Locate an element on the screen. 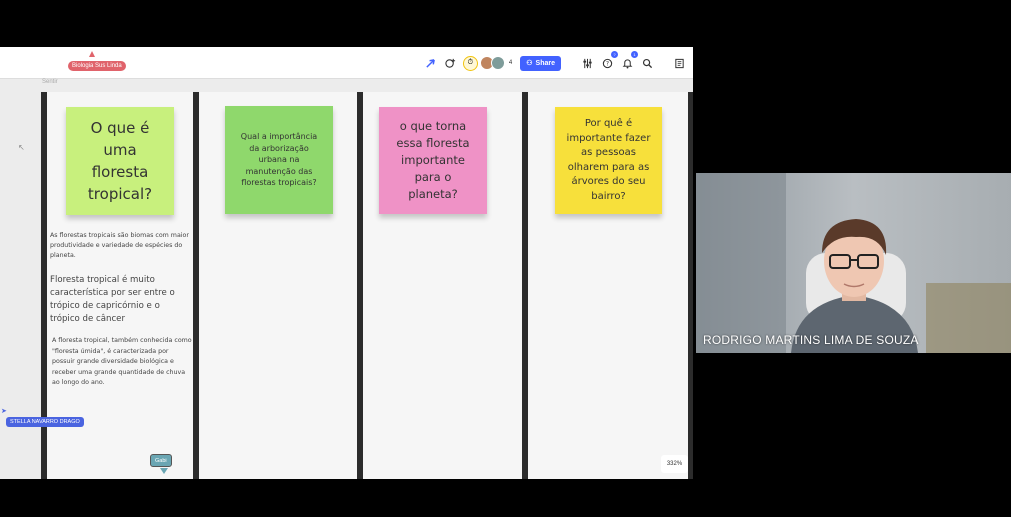  toolbar-right: ⏱ 4 ⚇ Share ? ? 1 is located at coordinates (553, 62).